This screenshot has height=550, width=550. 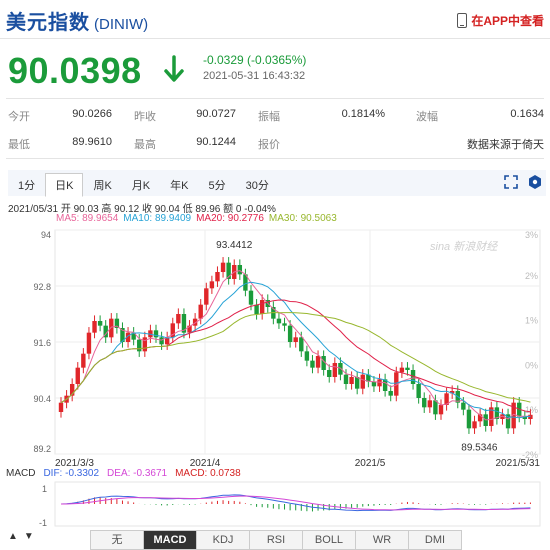 I want to click on stat-value: 0.1634, so click(x=527, y=114).